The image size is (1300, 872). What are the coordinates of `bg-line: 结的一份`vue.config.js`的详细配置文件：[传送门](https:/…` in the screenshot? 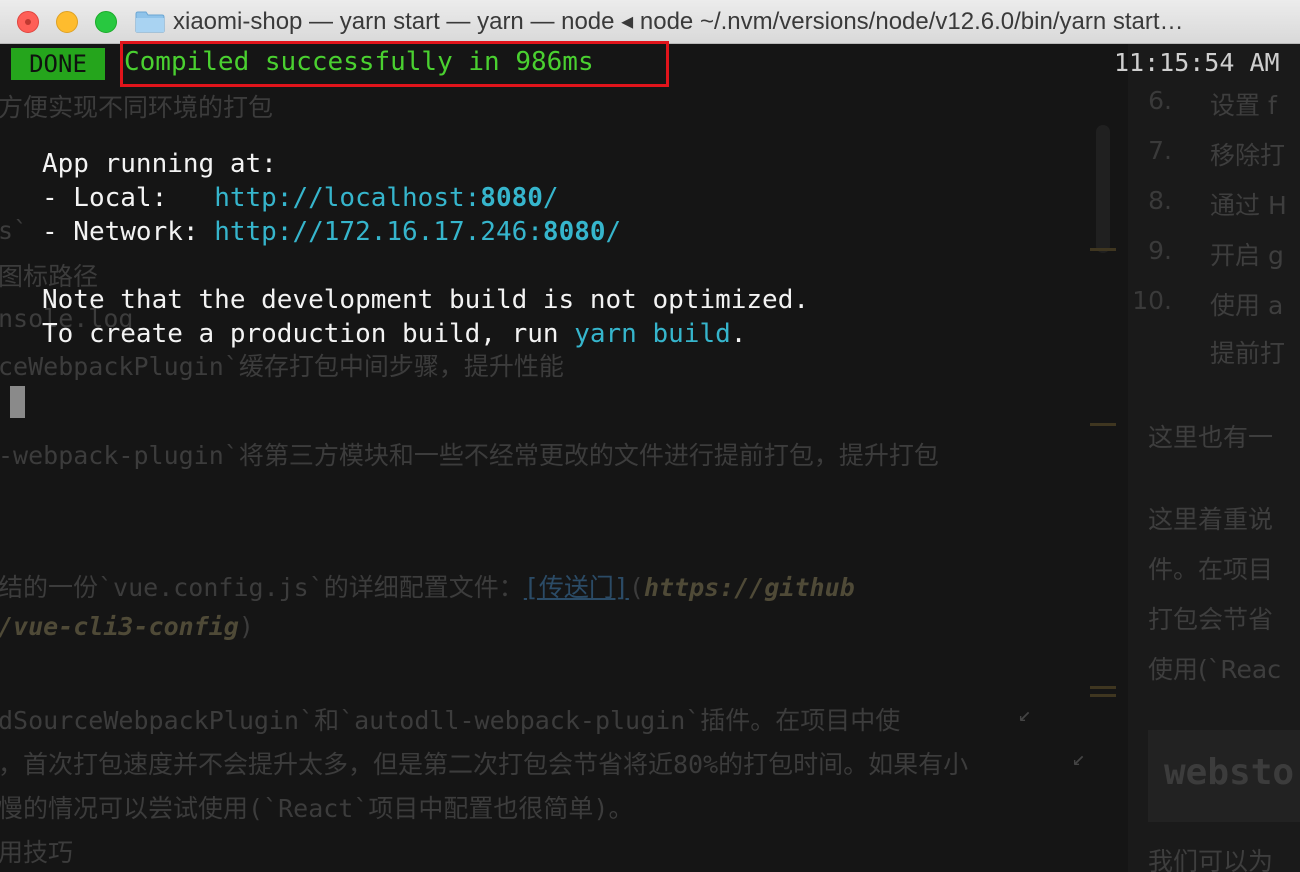 It's located at (427, 587).